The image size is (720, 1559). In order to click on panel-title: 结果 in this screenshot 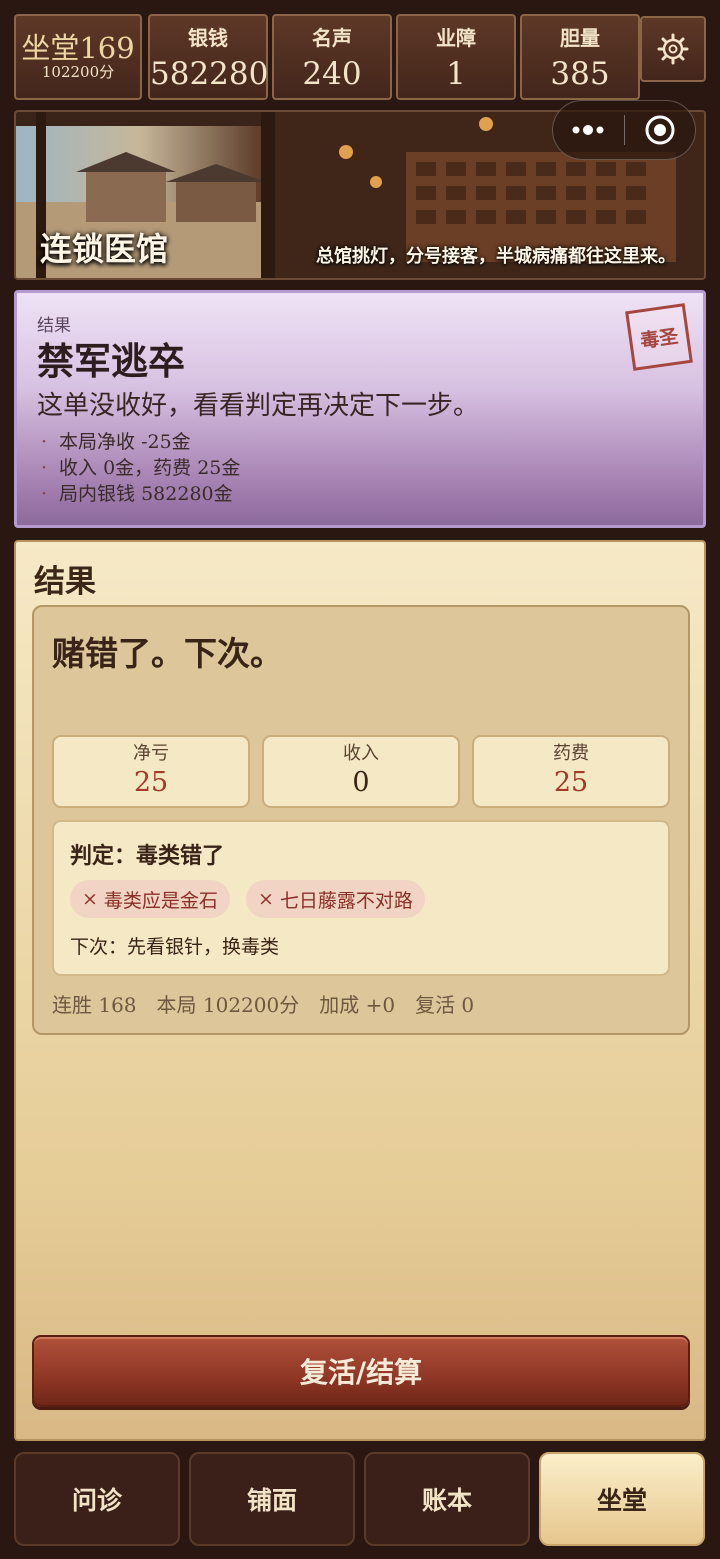, I will do `click(65, 582)`.